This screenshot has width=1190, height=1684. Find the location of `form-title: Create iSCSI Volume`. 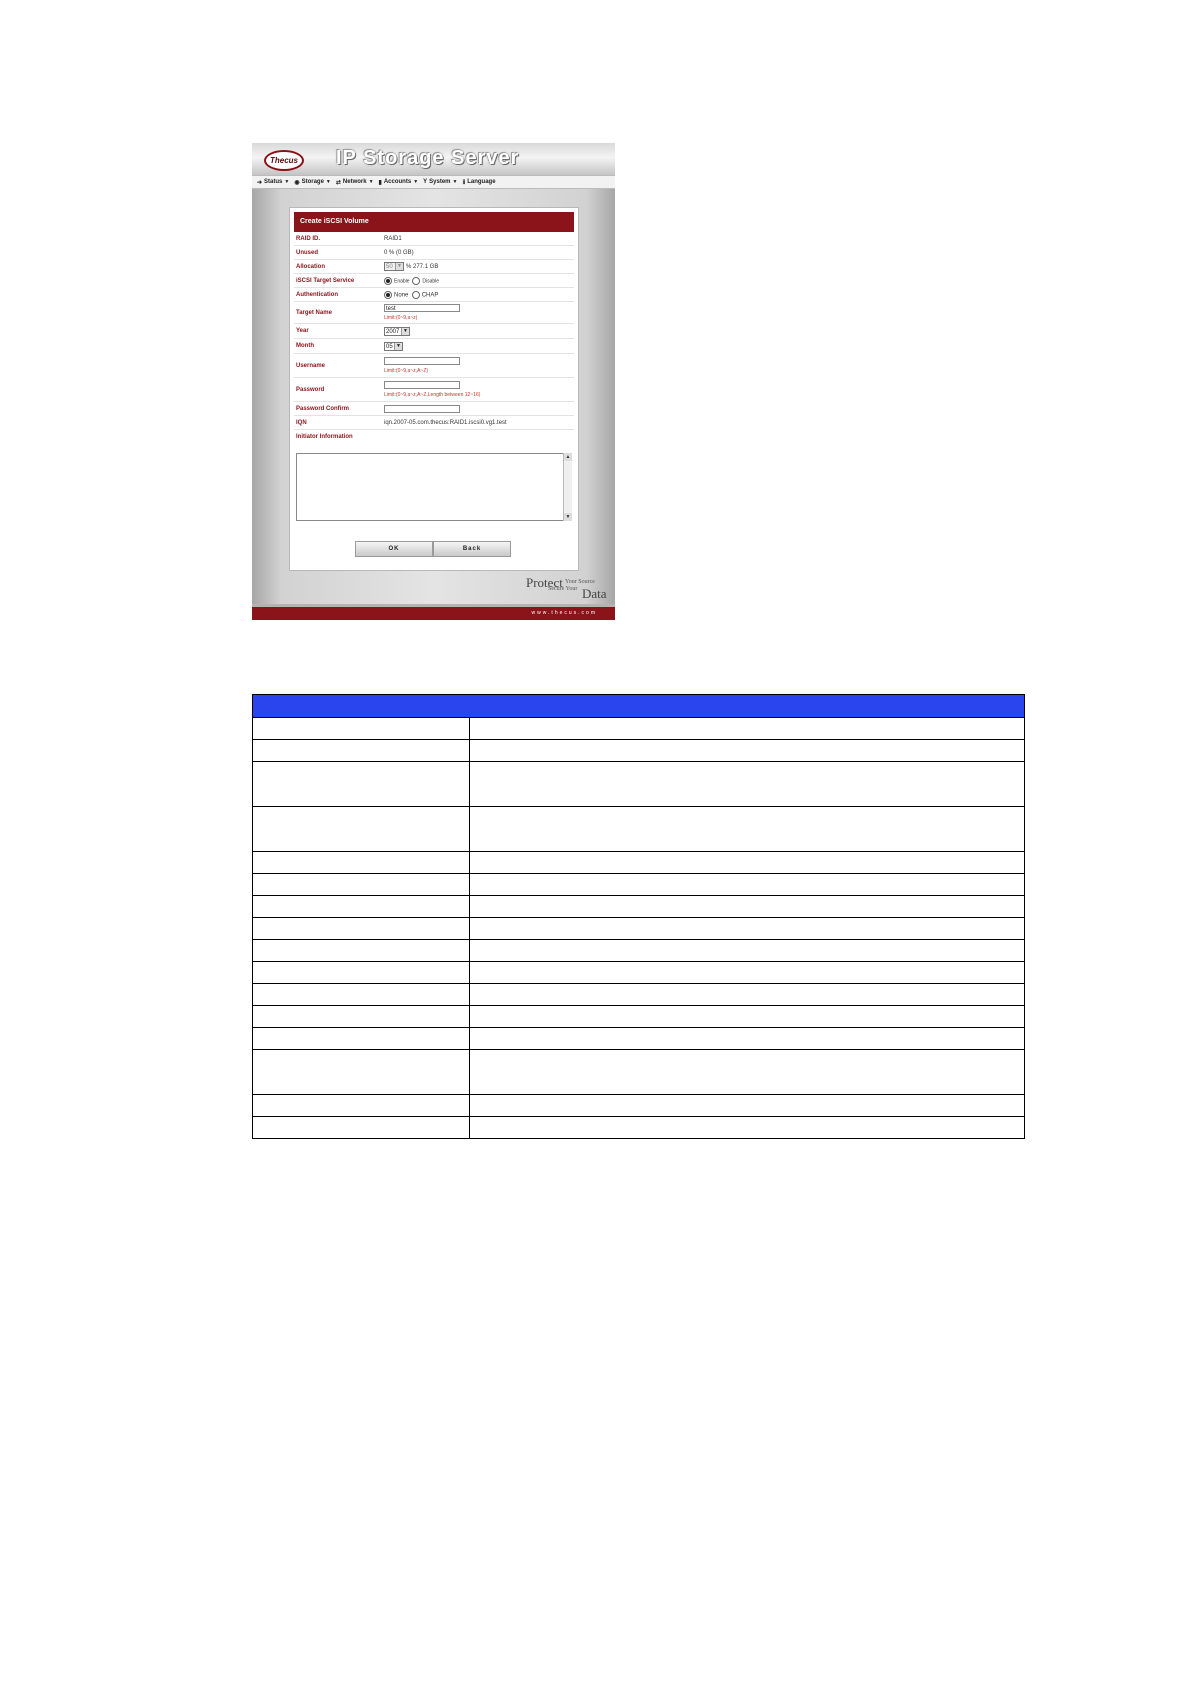

form-title: Create iSCSI Volume is located at coordinates (434, 222).